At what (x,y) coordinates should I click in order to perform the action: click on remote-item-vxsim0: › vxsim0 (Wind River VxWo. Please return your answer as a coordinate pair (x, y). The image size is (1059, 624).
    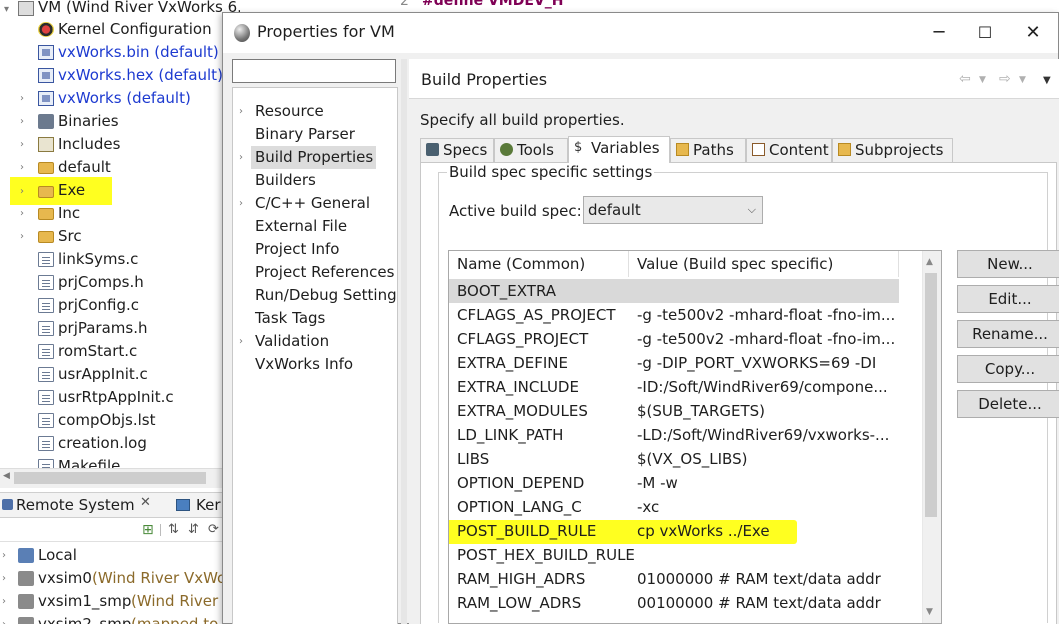
    Looking at the image, I should click on (112, 578).